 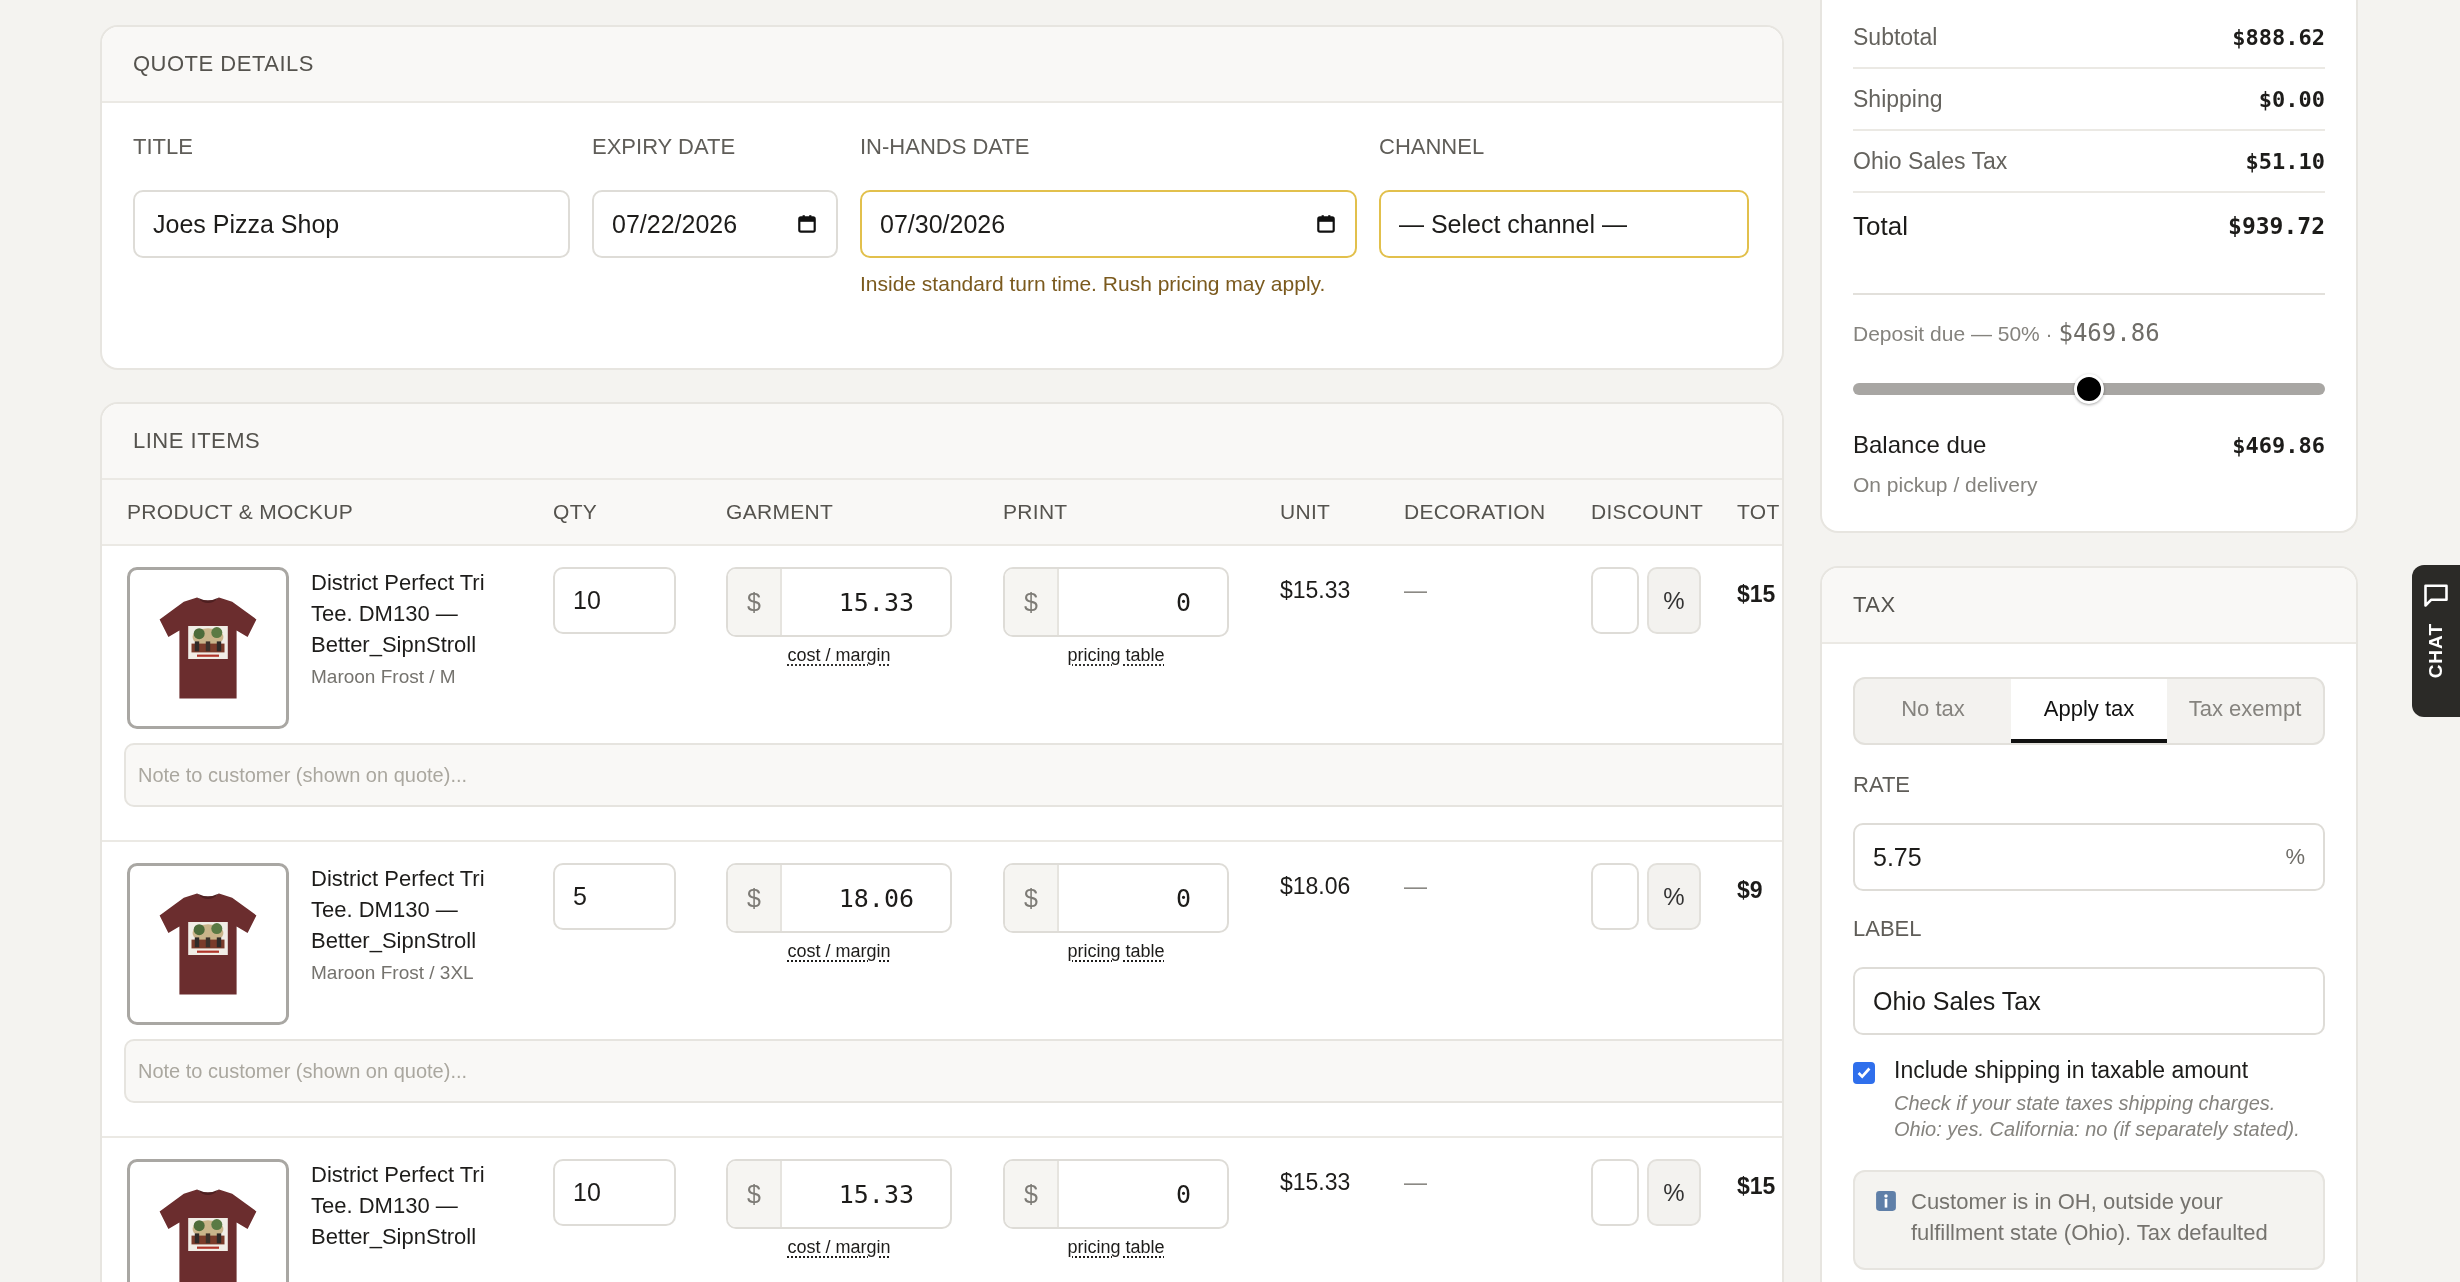 I want to click on column-header: QTY, so click(x=576, y=512).